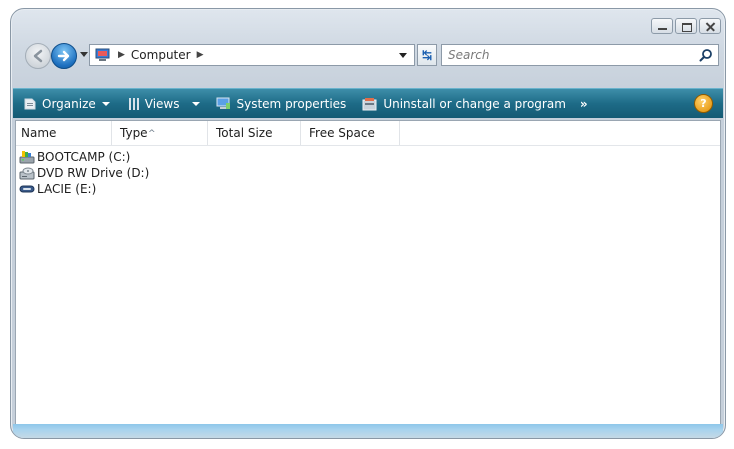  Describe the element at coordinates (469, 55) in the screenshot. I see `search-input: Search` at that location.